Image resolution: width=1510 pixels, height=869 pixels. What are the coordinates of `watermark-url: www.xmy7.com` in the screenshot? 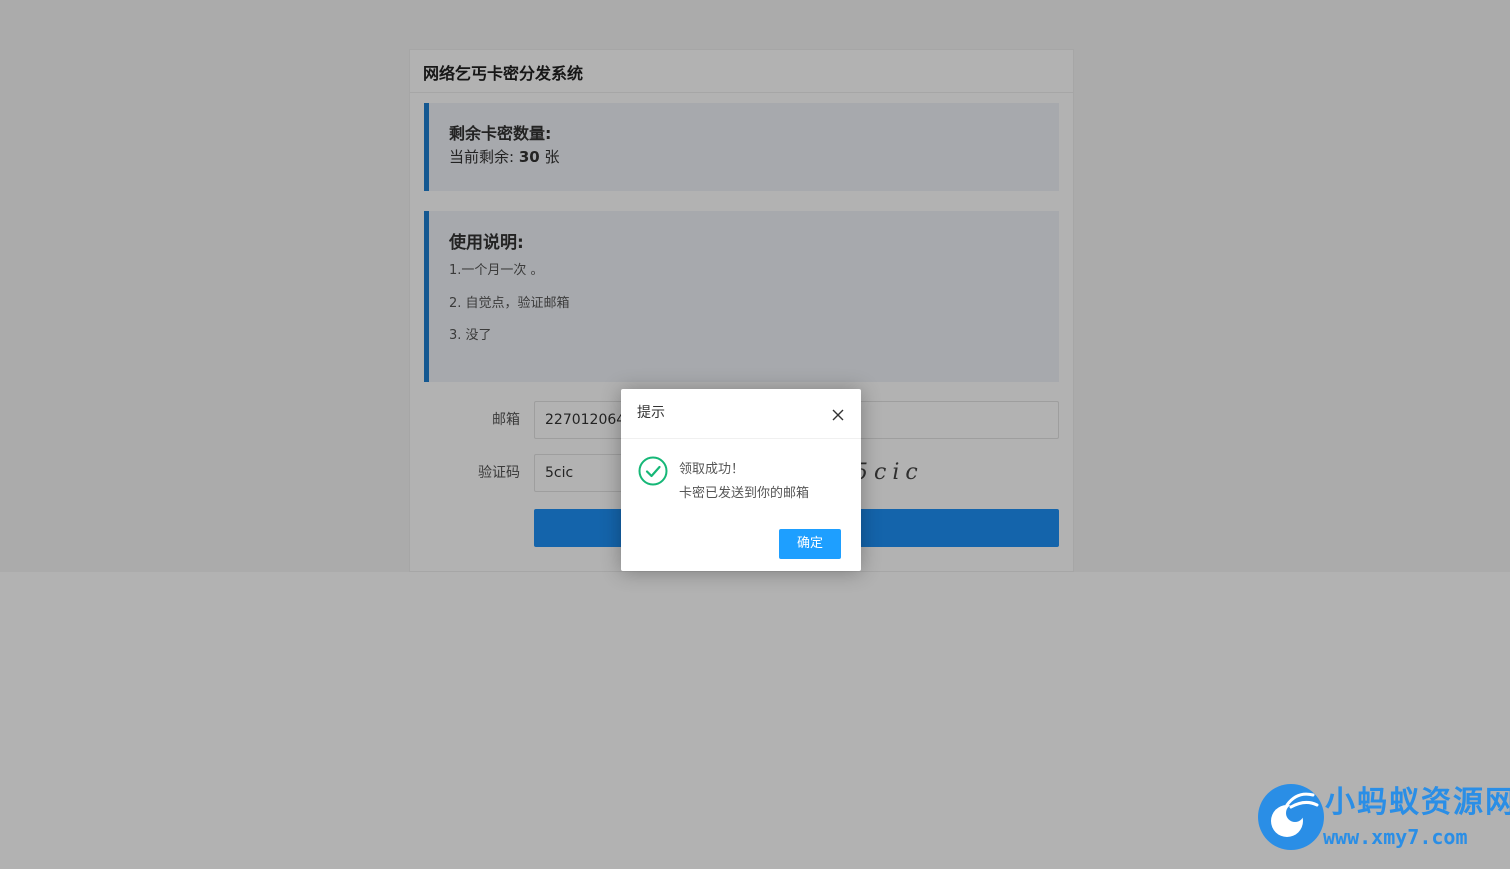 It's located at (1395, 837).